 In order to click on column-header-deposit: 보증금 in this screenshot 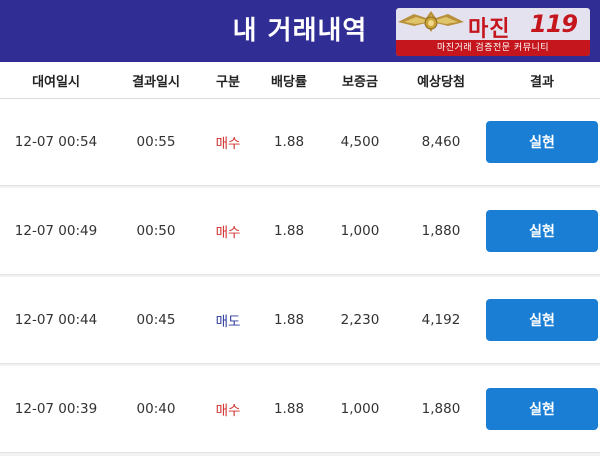, I will do `click(360, 82)`.